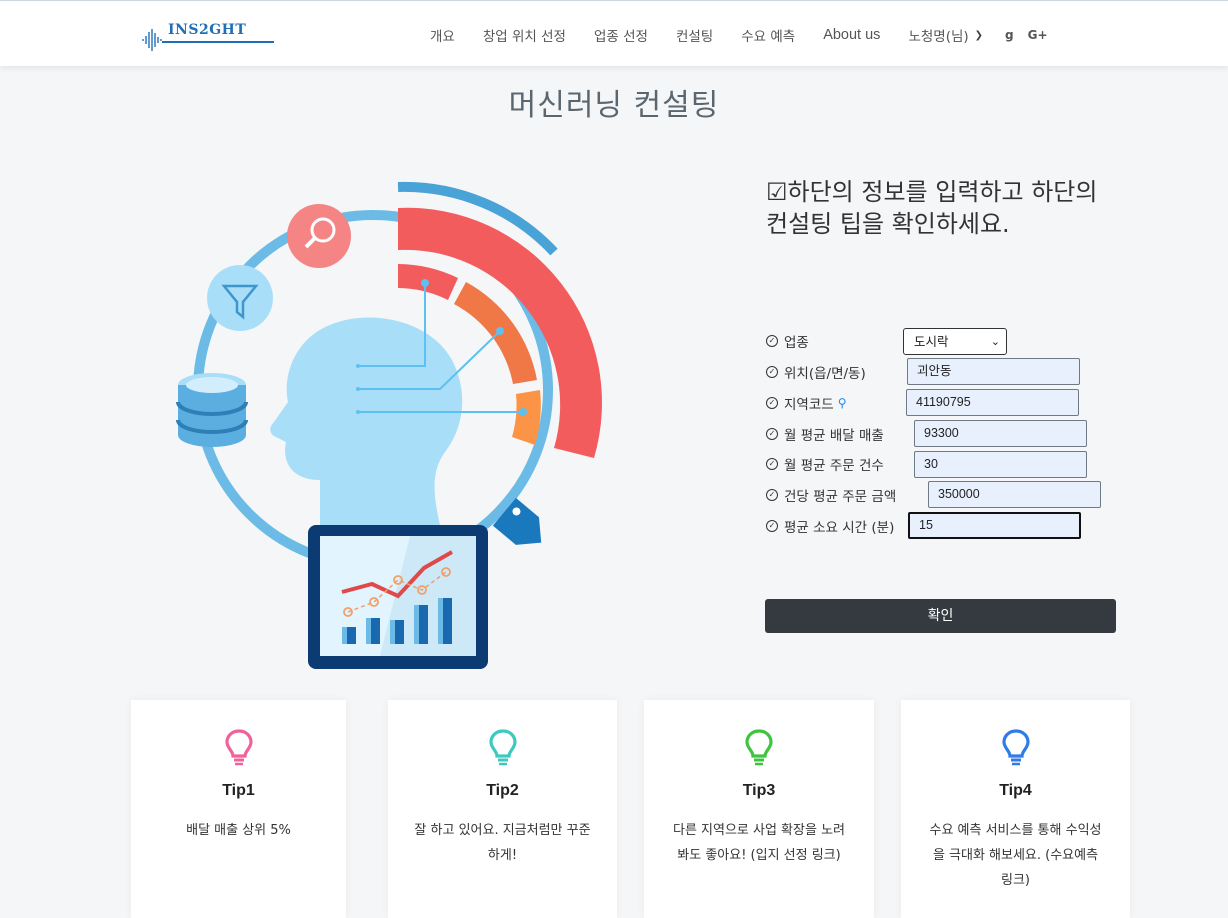  I want to click on logo-text: INS2GHT, so click(207, 30).